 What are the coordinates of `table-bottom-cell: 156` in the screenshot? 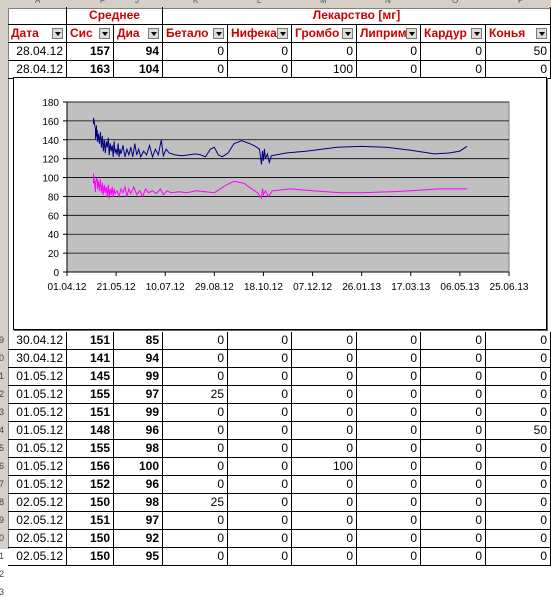 It's located at (90, 467).